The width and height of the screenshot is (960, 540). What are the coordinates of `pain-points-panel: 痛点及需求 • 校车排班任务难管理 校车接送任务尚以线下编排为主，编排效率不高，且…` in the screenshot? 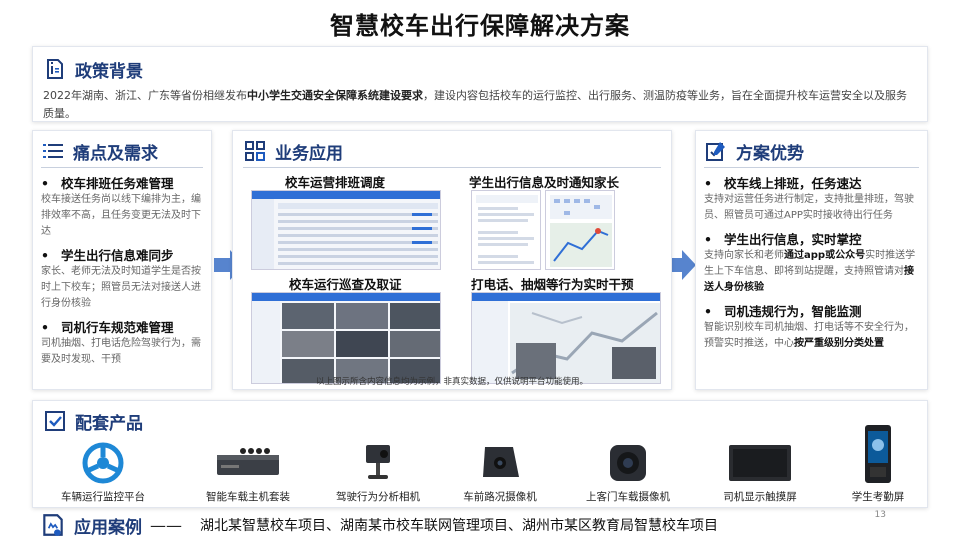 It's located at (122, 260).